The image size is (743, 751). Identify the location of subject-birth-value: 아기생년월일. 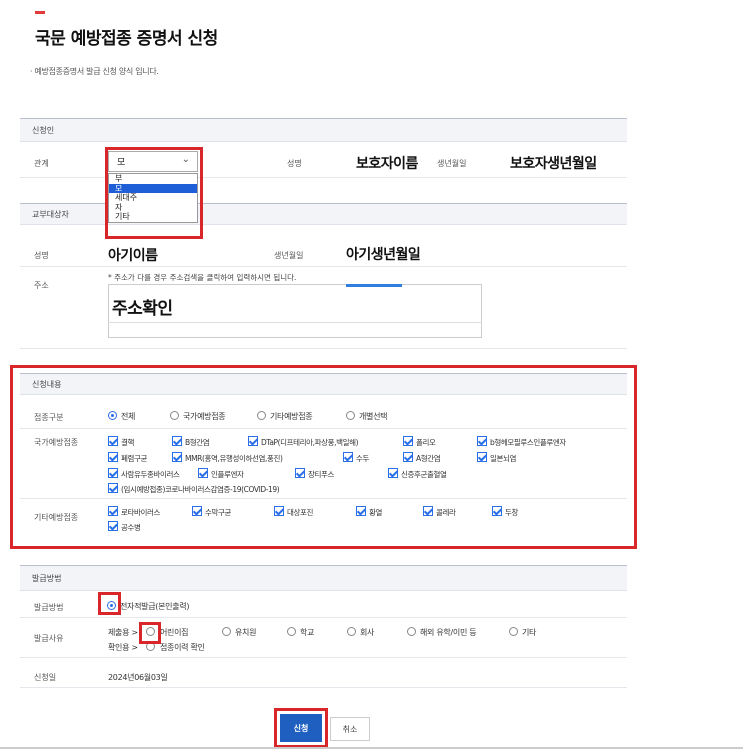
(383, 255).